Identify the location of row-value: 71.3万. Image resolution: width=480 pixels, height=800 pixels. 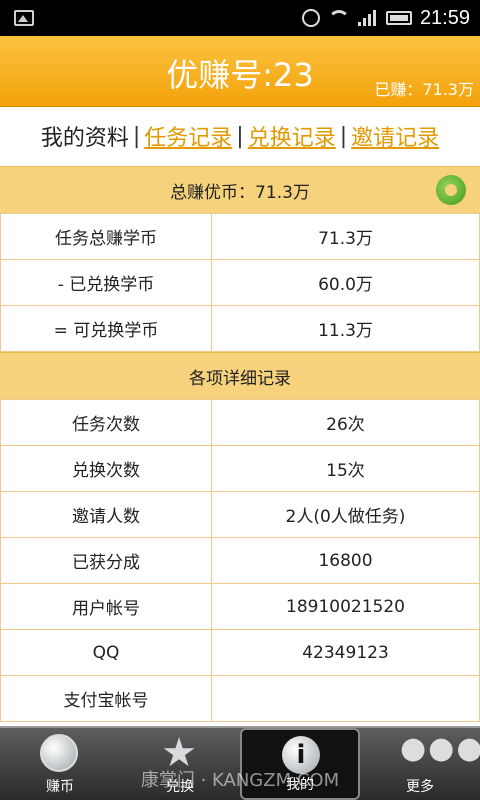
(345, 236).